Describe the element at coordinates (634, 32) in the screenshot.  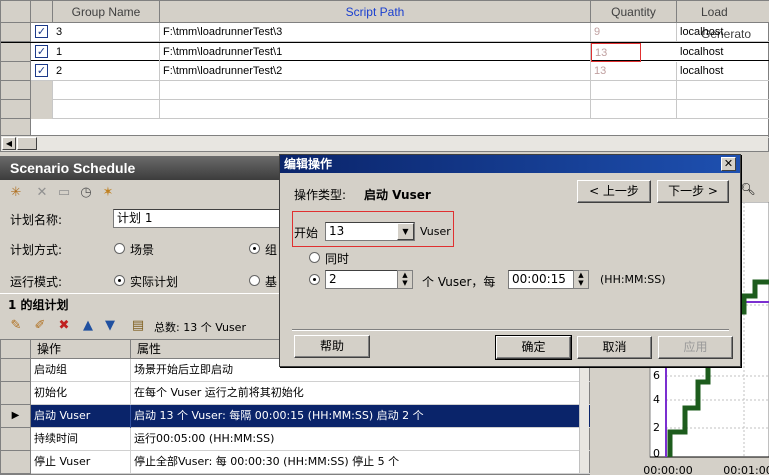
I see `quantity-cell: 9` at that location.